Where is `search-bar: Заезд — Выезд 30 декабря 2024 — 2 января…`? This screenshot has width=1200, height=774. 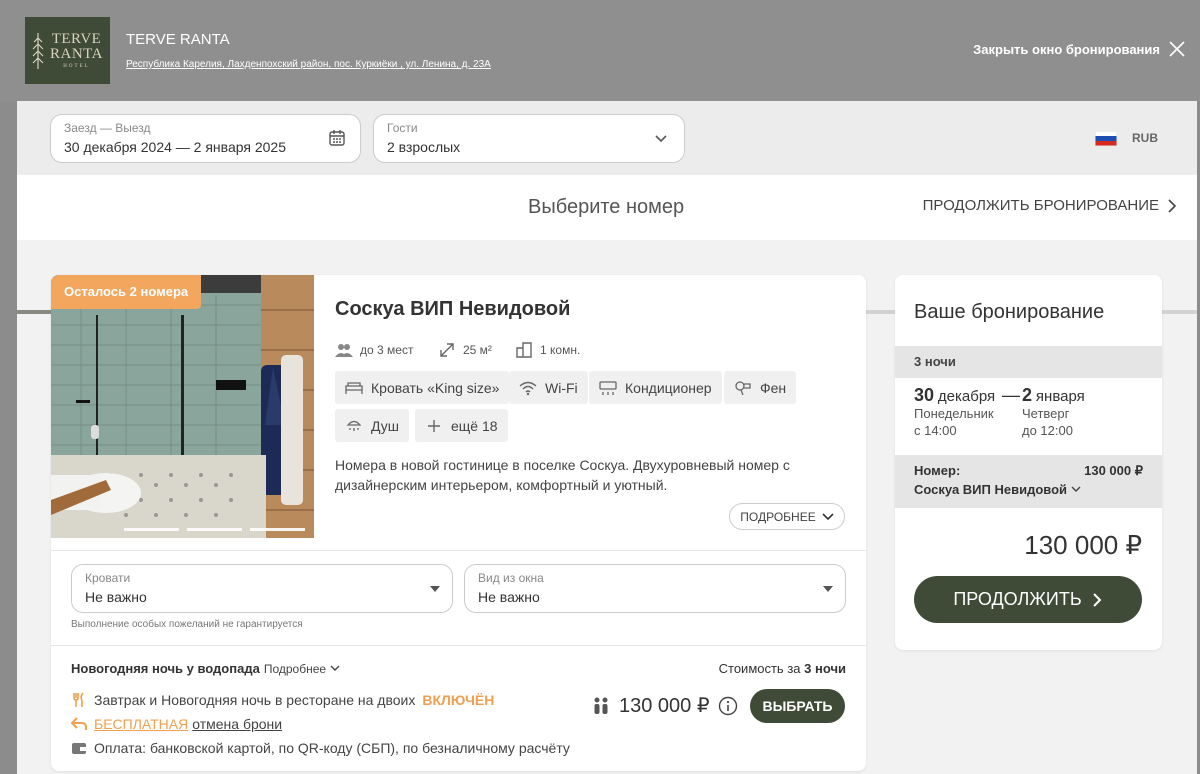
search-bar: Заезд — Выезд 30 декабря 2024 — 2 января… is located at coordinates (607, 138).